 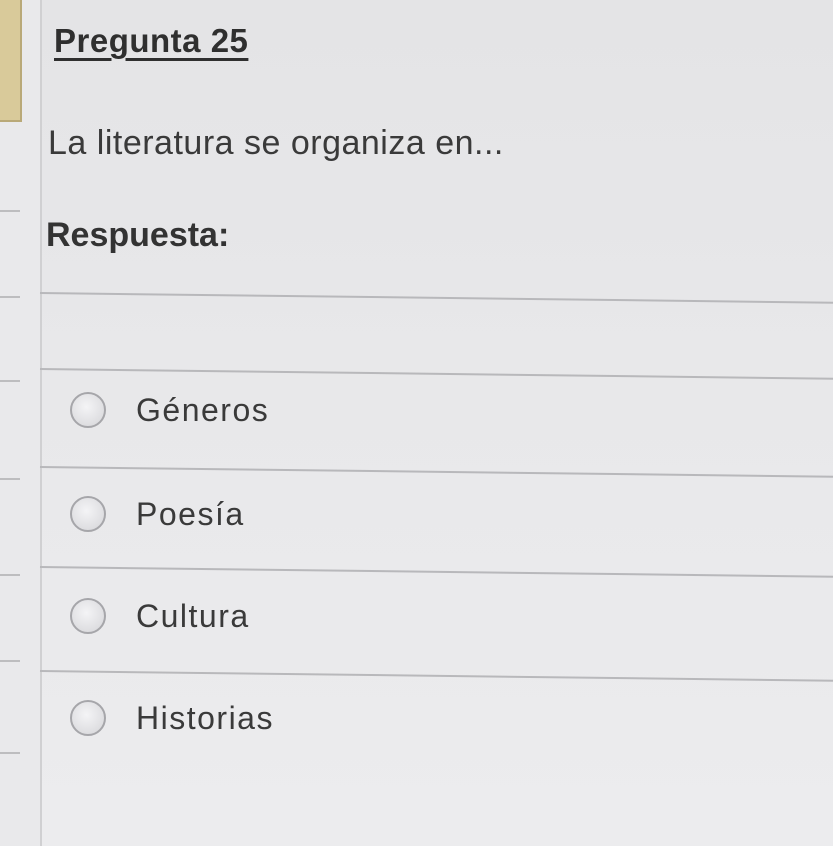 What do you see at coordinates (190, 513) in the screenshot?
I see `option-label: Poesía` at bounding box center [190, 513].